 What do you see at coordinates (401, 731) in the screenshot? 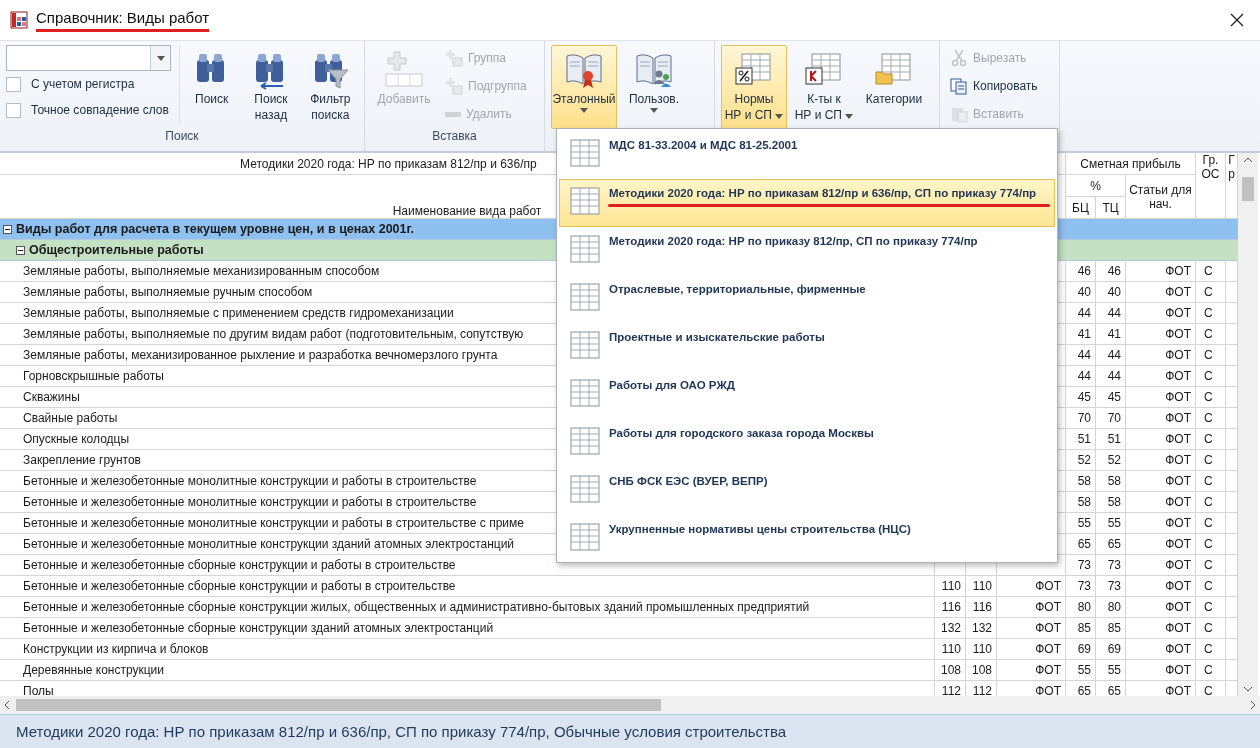
I see `status-text: Методики 2020 года: НР по приказам 812/пр и 636/пр, СП по приказу 774/пр, Обычные условия строительства` at bounding box center [401, 731].